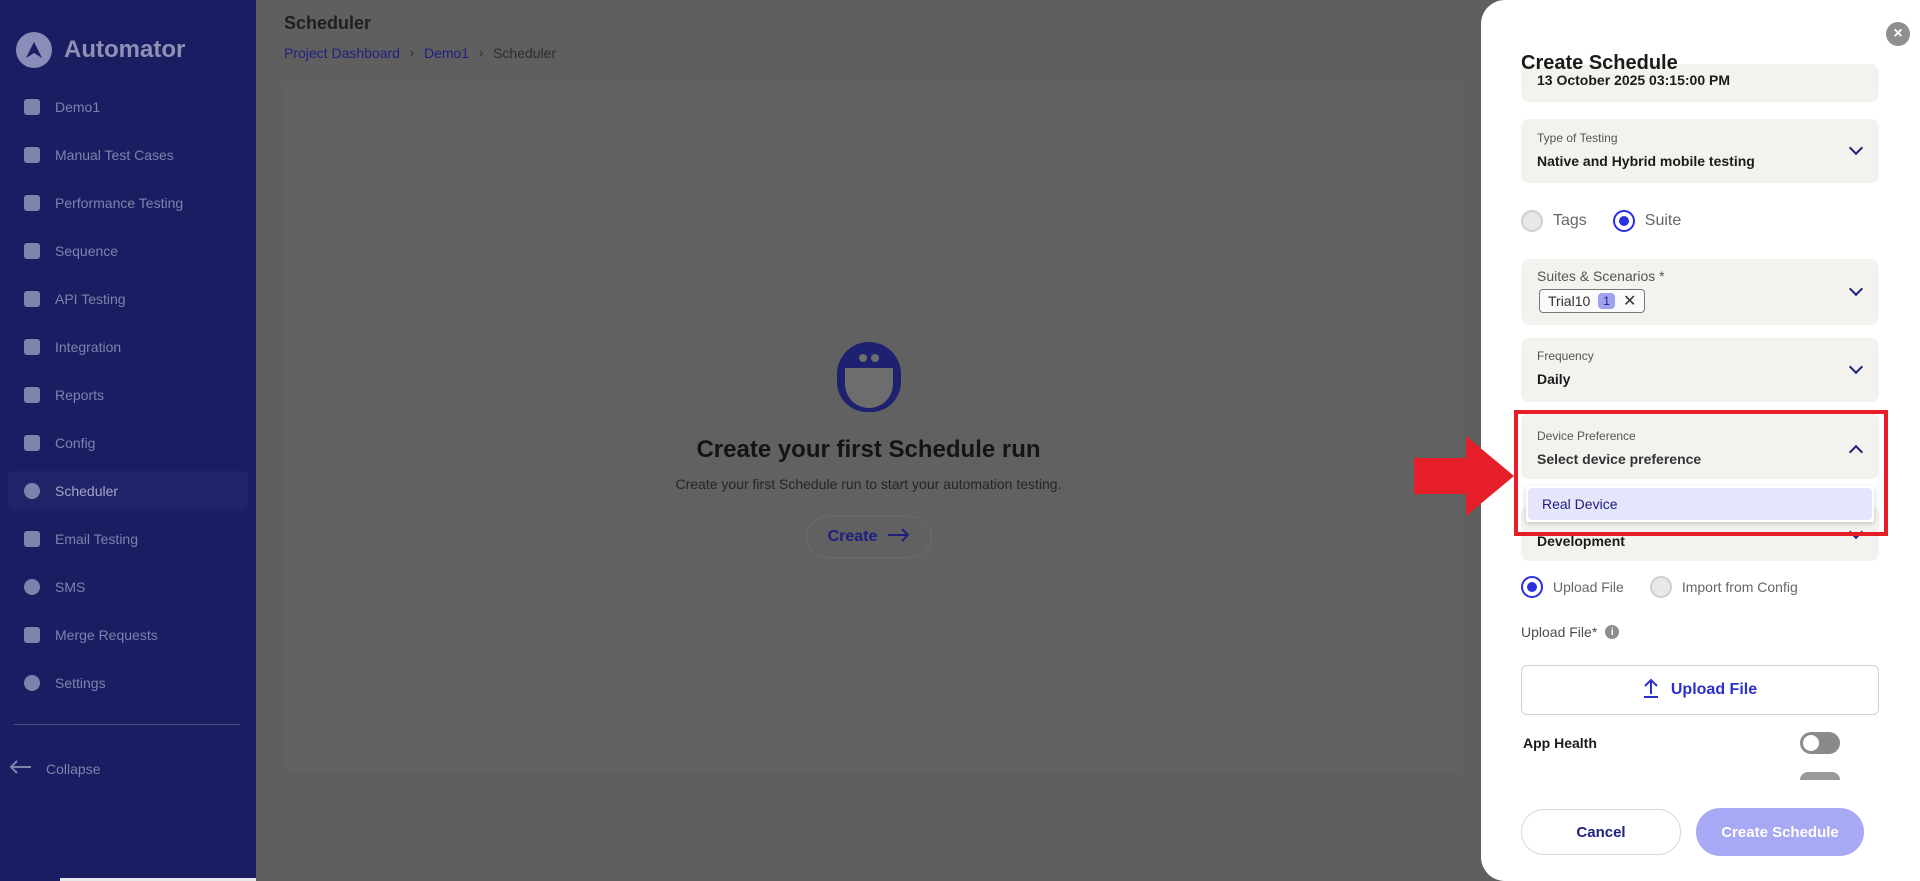  I want to click on suite-chip-label: Trial10, so click(1569, 301).